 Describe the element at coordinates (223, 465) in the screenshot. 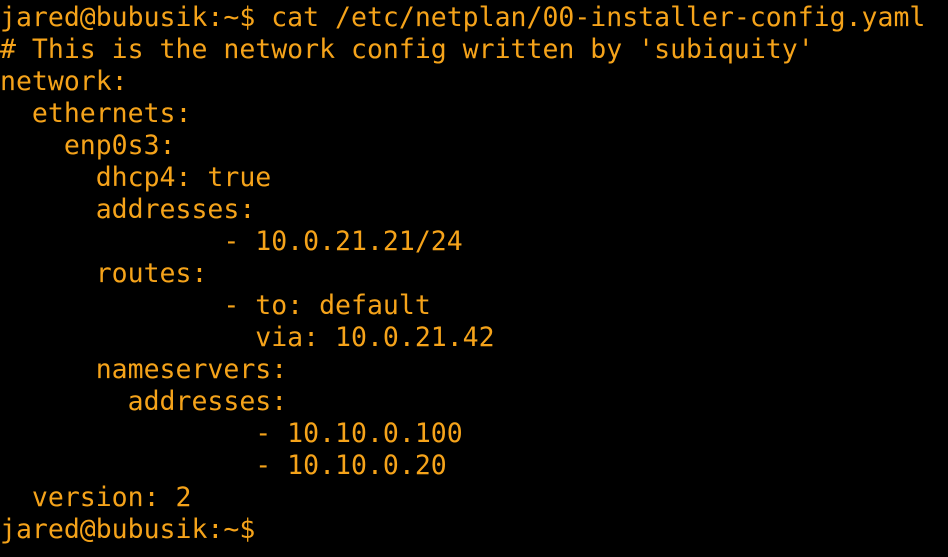

I see `terminal-line-ns-address-2: - 10.10.0.20` at that location.